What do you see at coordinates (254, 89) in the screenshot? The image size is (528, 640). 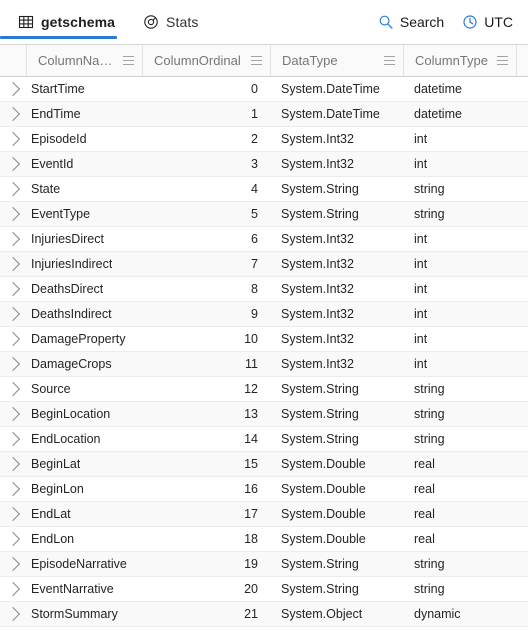 I see `cell-text: 0` at bounding box center [254, 89].